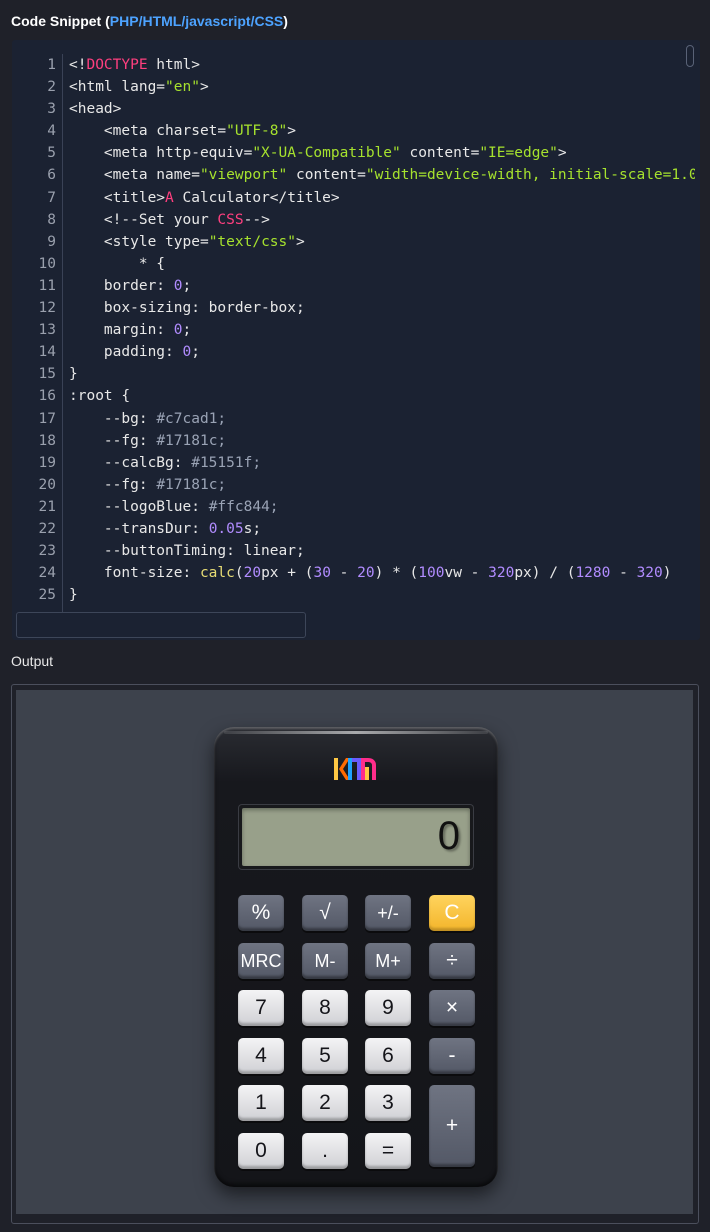 This screenshot has height=1232, width=710. I want to click on code-token: 20, so click(252, 573).